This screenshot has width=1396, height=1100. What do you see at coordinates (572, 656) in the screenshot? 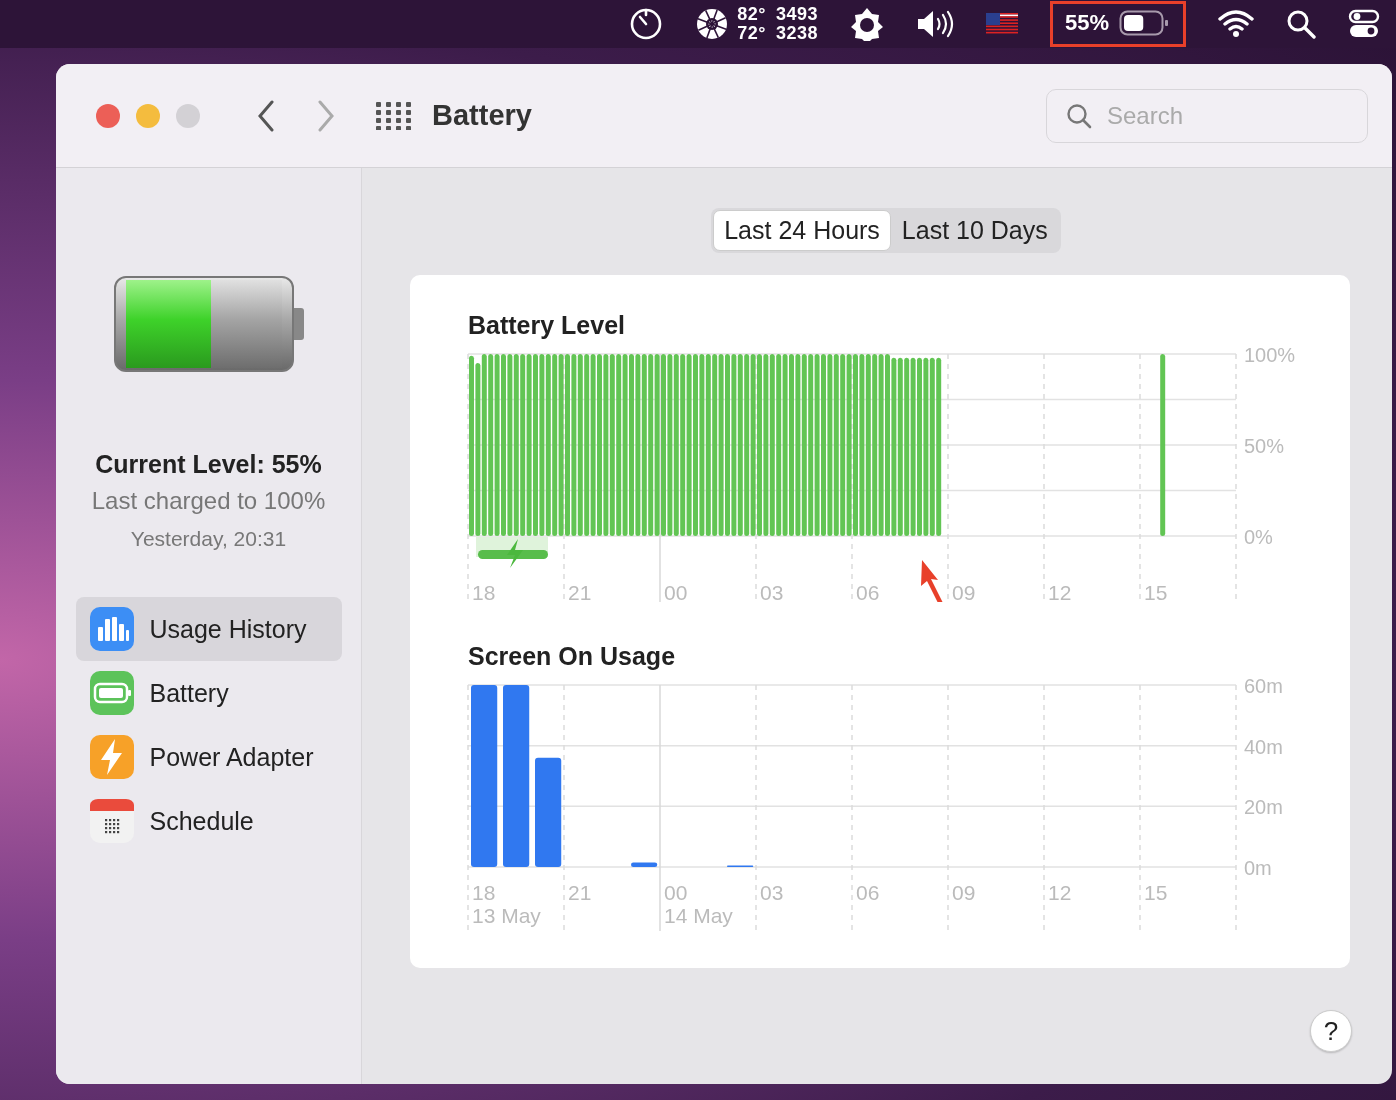
I see `chart-title: Screen On Usage` at bounding box center [572, 656].